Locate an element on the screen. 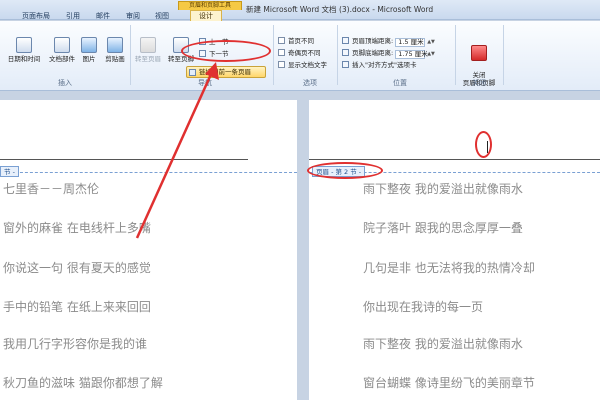 The height and width of the screenshot is (400, 600). different-first-page-option: 首页不同 is located at coordinates (296, 41).